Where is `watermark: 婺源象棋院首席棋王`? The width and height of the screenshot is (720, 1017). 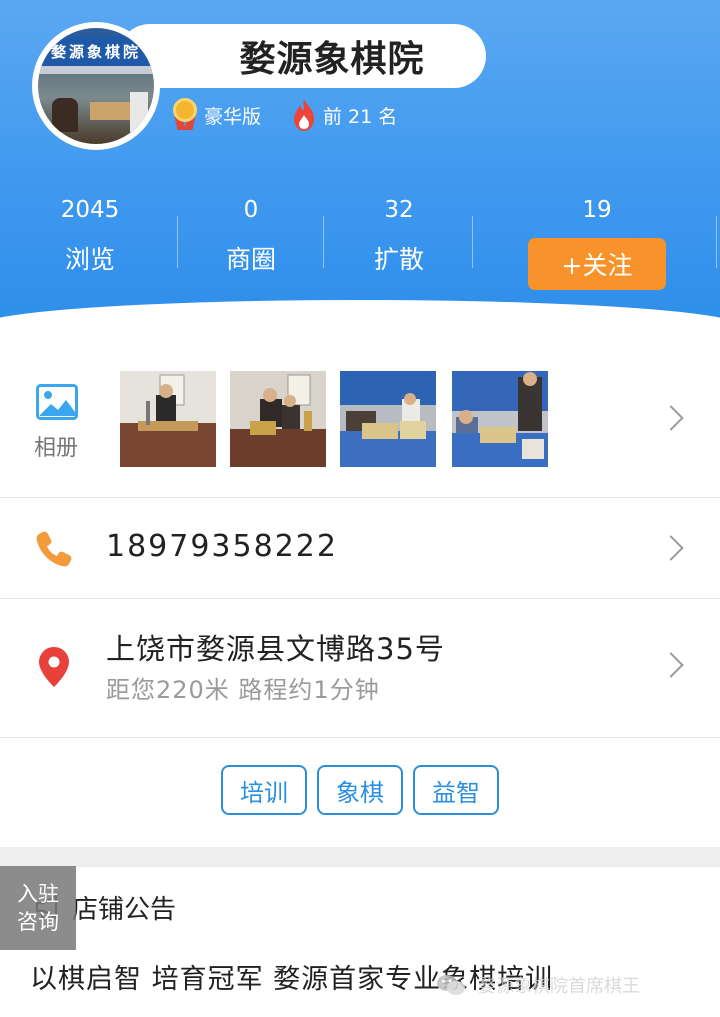 watermark: 婺源象棋院首席棋王 is located at coordinates (538, 985).